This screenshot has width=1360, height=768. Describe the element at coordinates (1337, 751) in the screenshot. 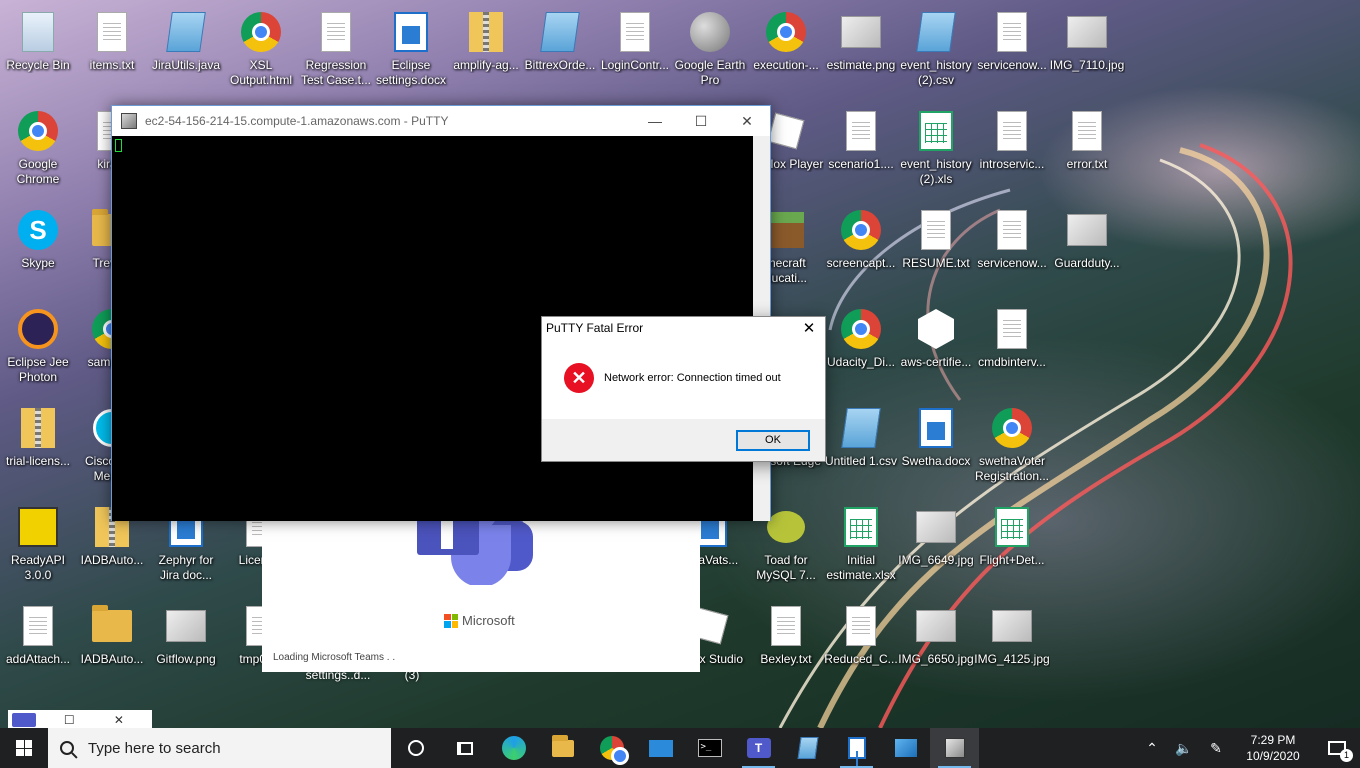

I see `action-center-button: 1` at that location.